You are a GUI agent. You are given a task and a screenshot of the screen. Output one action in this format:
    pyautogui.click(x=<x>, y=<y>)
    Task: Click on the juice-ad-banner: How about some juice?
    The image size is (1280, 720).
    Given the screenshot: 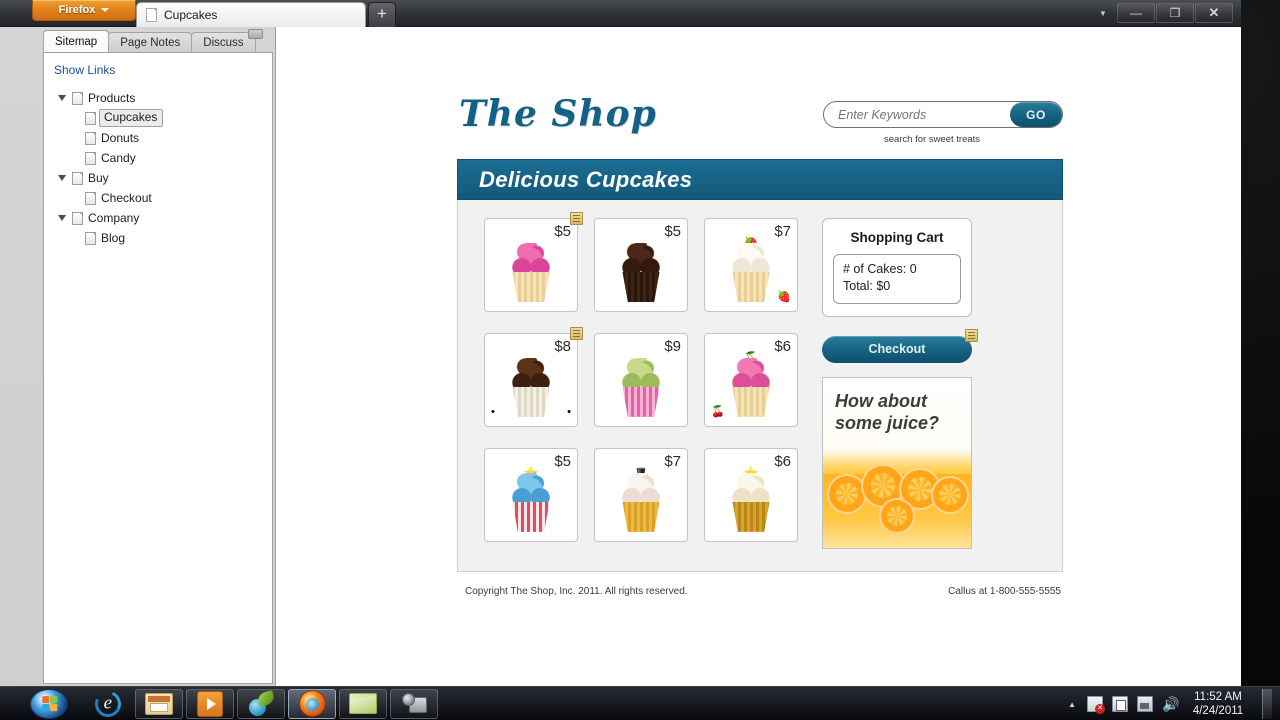 What is the action you would take?
    pyautogui.click(x=897, y=462)
    